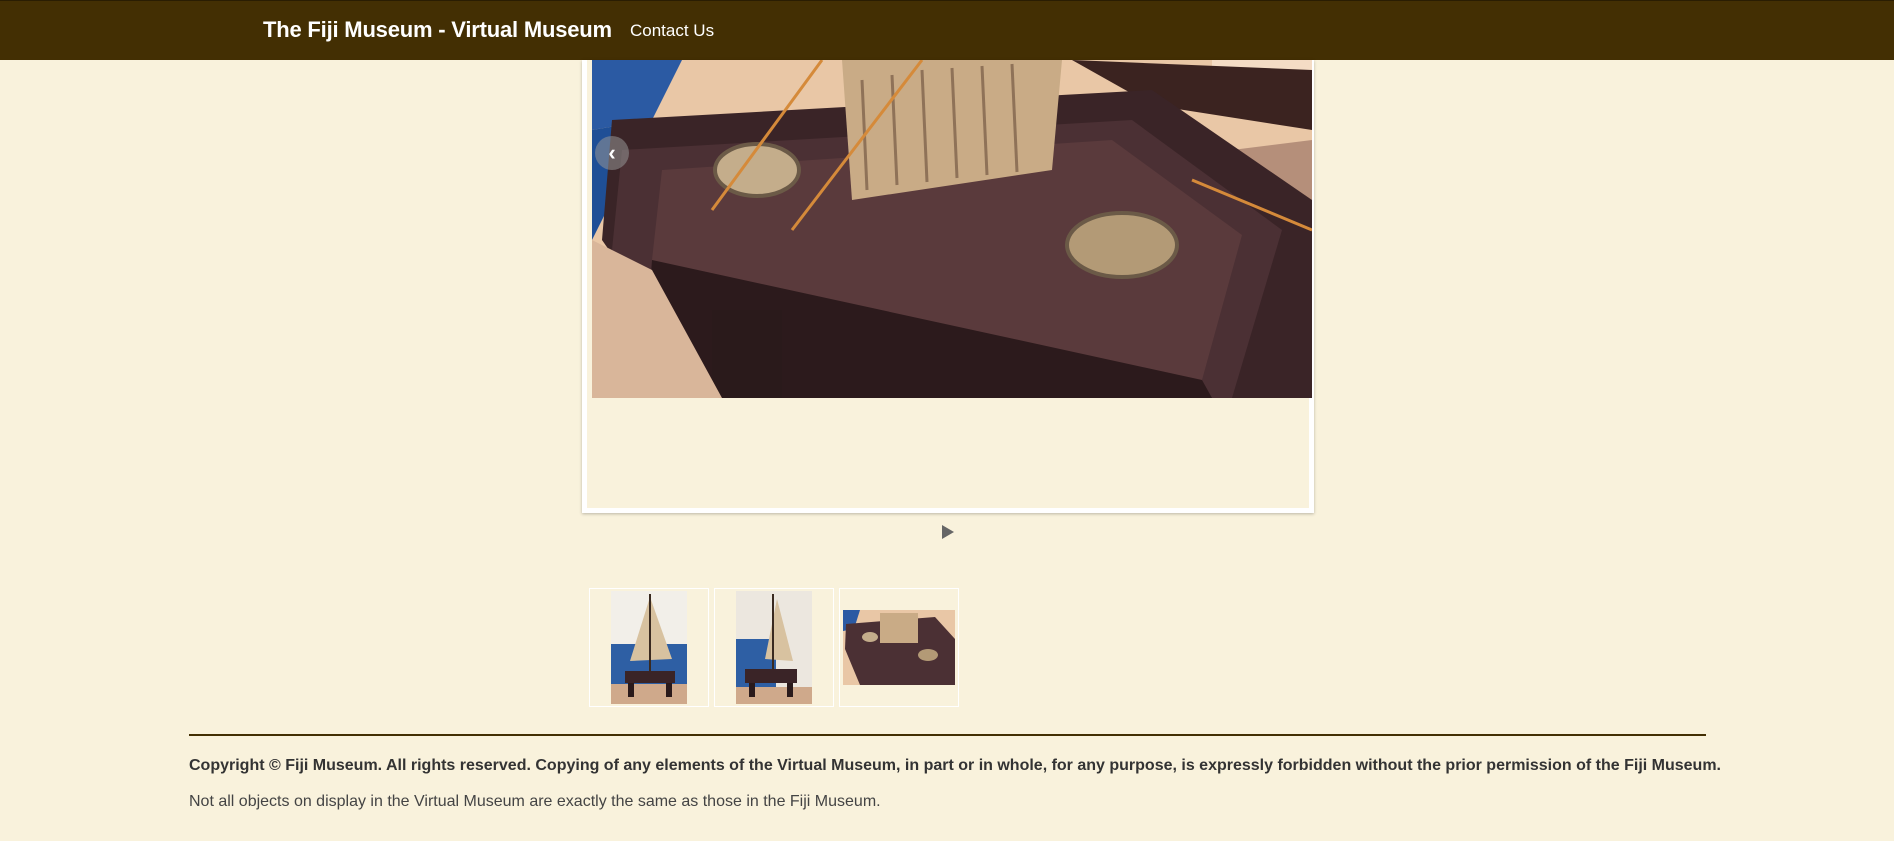  Describe the element at coordinates (672, 31) in the screenshot. I see `nav-contact-us: Contact Us` at that location.